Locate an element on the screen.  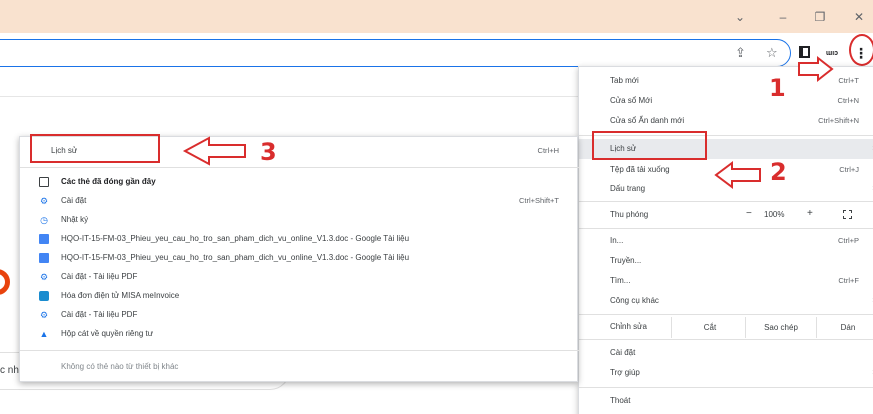
menu-item-label: Chỉnh sửa is located at coordinates (628, 326).